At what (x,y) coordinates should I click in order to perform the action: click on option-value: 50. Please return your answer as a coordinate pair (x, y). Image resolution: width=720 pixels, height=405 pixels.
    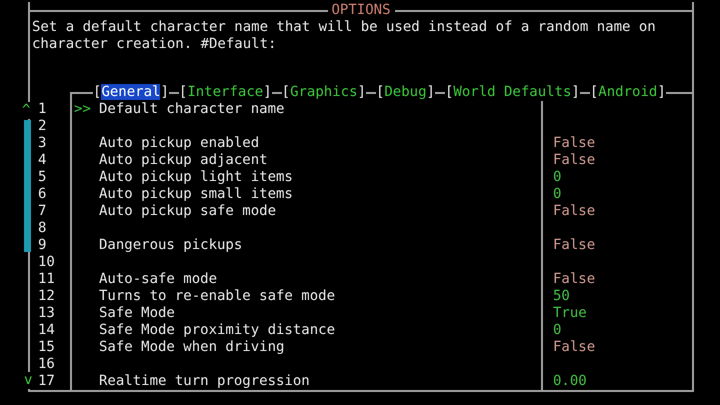
    Looking at the image, I should click on (561, 296).